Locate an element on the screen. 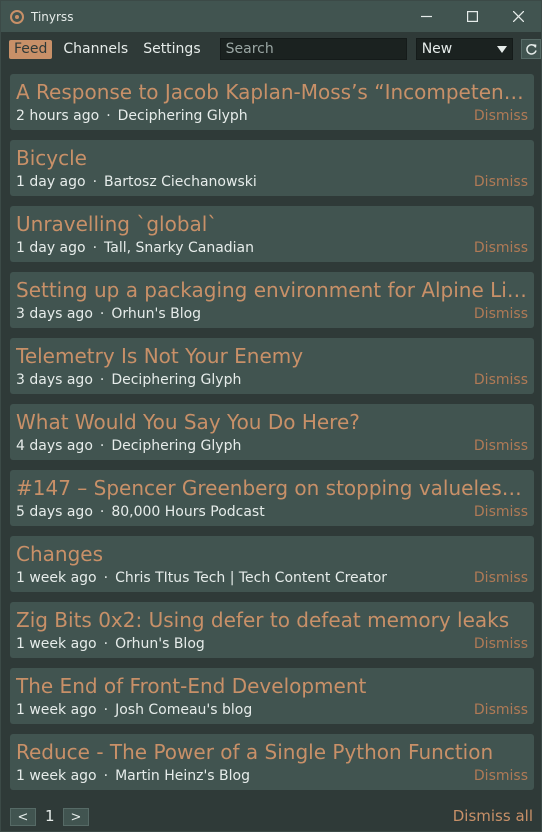 The height and width of the screenshot is (832, 542). close-button is located at coordinates (518, 16).